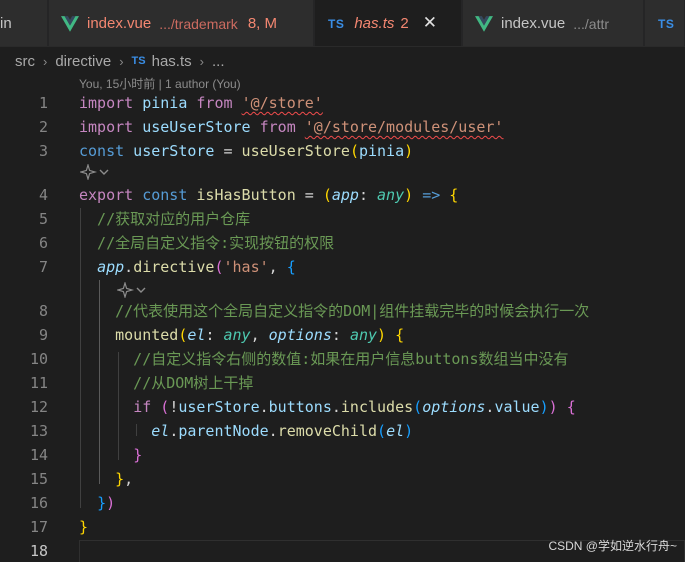 Image resolution: width=685 pixels, height=562 pixels. I want to click on code-token: '@/store/modules/user', so click(404, 127).